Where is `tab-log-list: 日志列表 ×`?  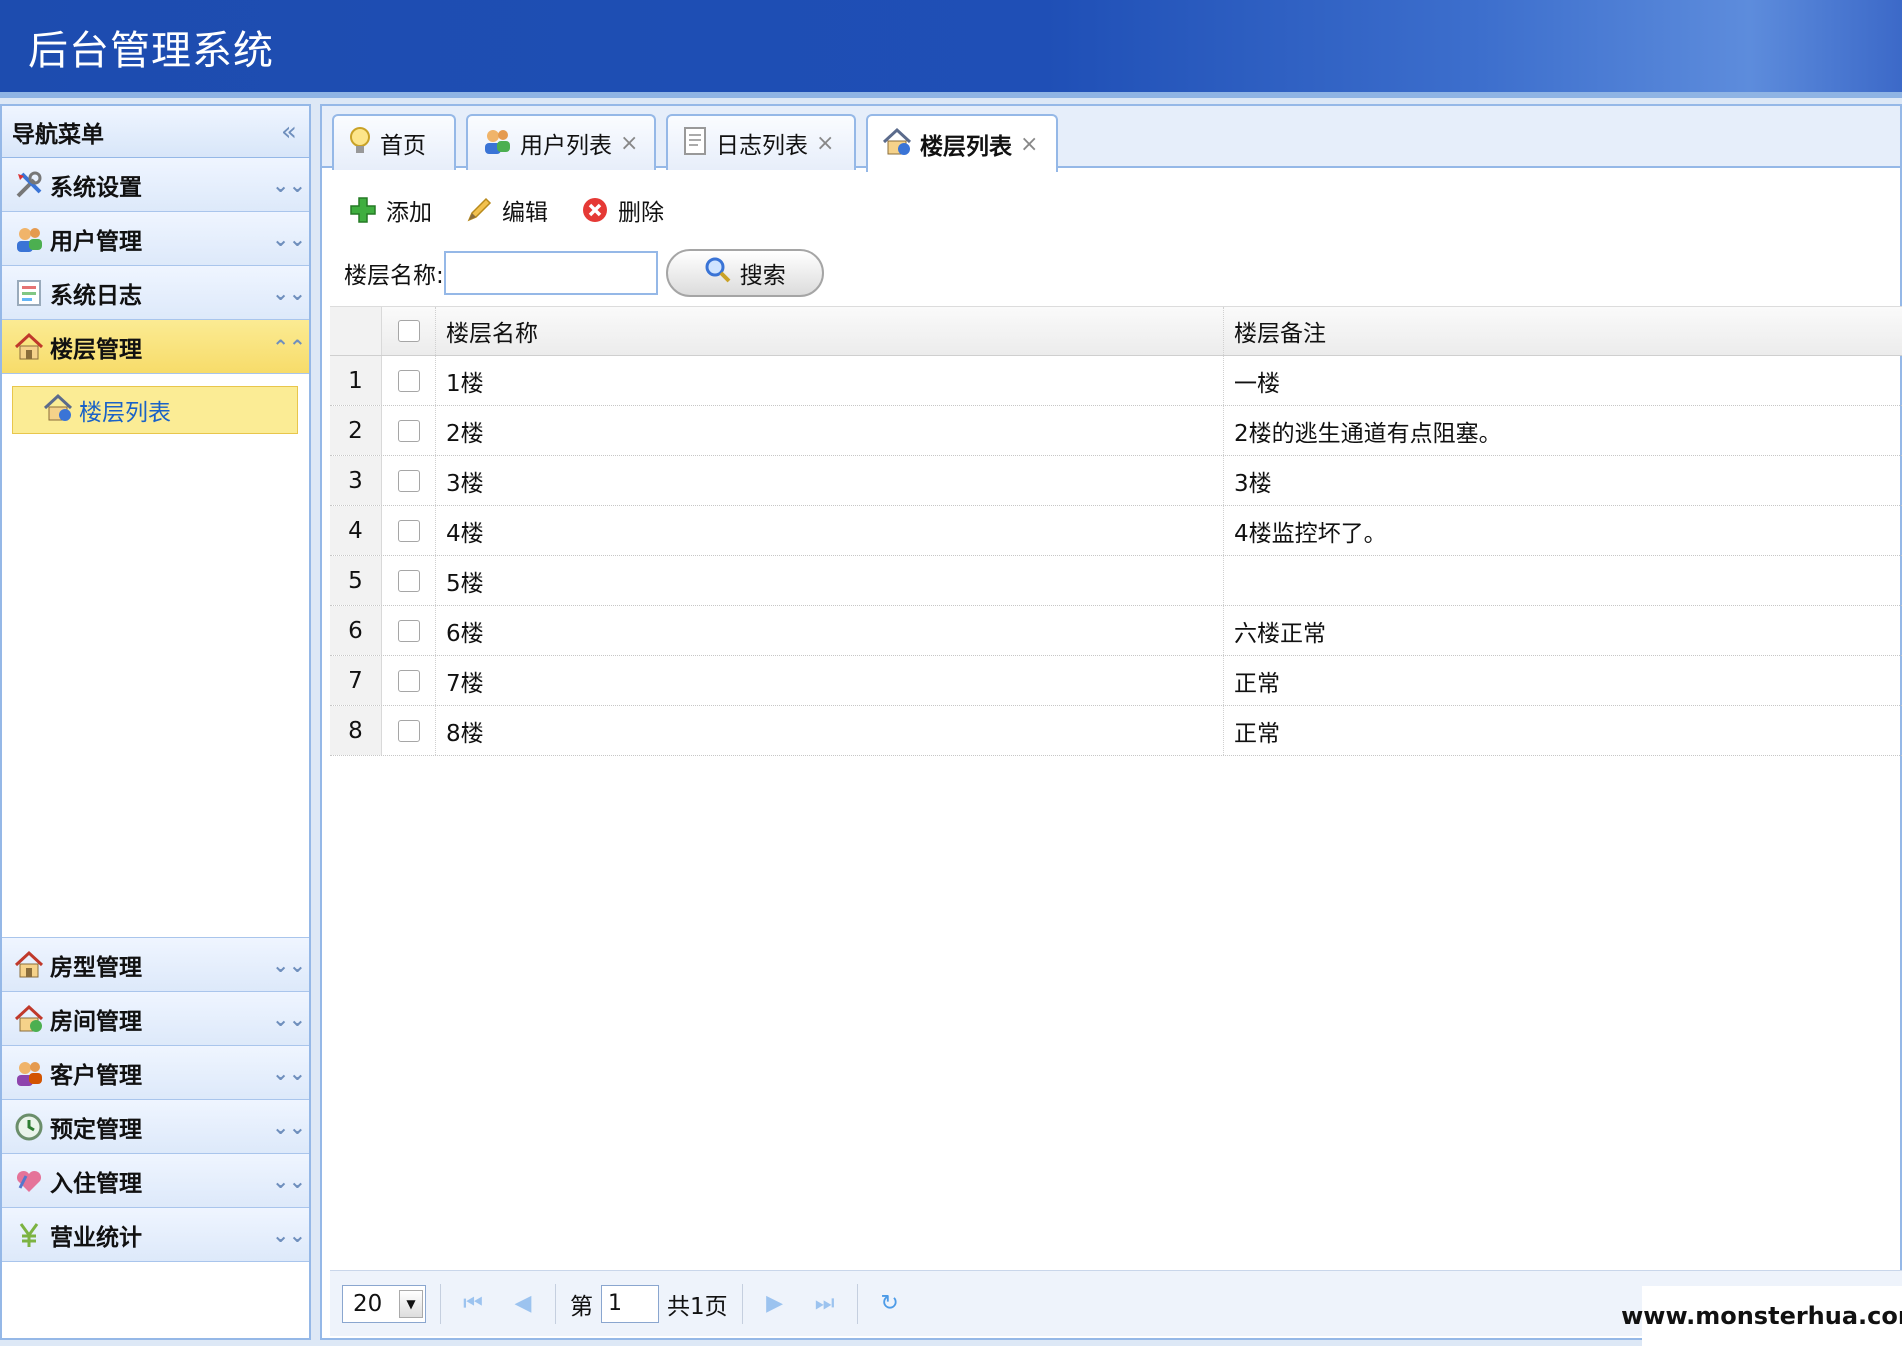
tab-log-list: 日志列表 × is located at coordinates (761, 142).